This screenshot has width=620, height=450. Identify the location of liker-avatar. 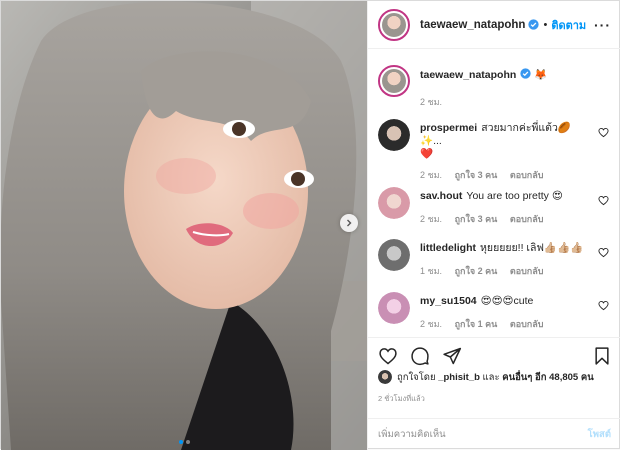
(385, 377).